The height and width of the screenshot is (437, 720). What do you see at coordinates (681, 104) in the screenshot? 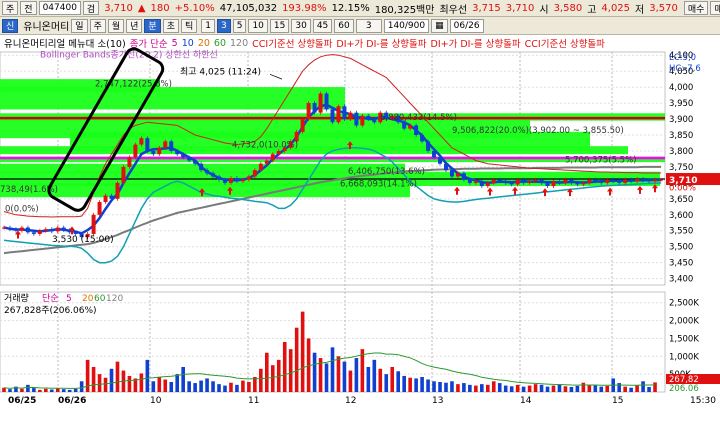
I see `price-tick-label: 3,950` at bounding box center [681, 104].